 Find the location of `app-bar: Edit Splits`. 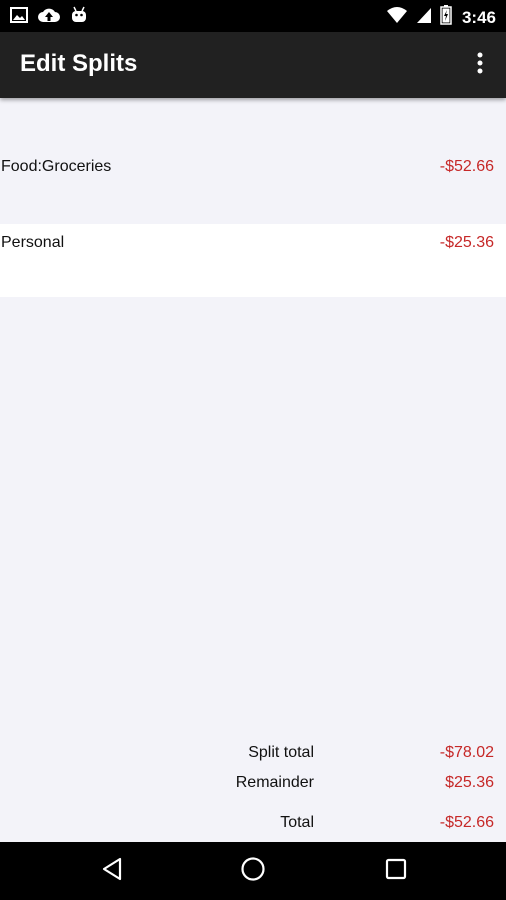

app-bar: Edit Splits is located at coordinates (253, 65).